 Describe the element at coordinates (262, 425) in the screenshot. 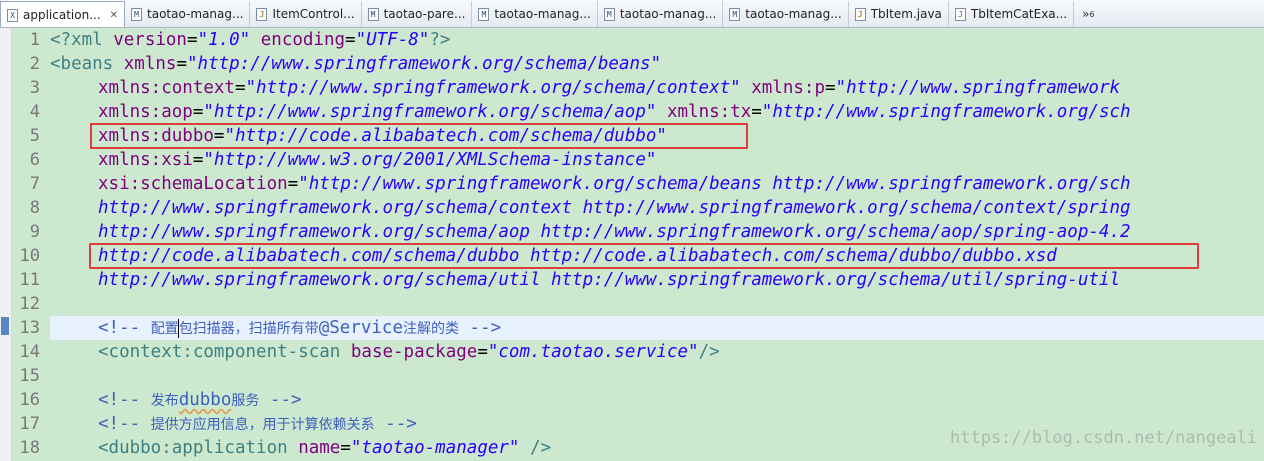

I see `comment-text: 提供方应用信息，用于计算依赖关系` at that location.